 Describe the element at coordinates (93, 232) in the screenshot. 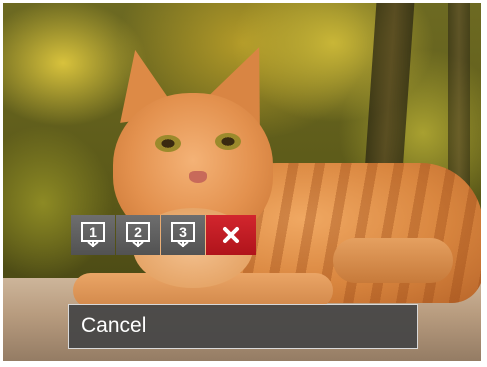

I see `svg-text: 1` at that location.